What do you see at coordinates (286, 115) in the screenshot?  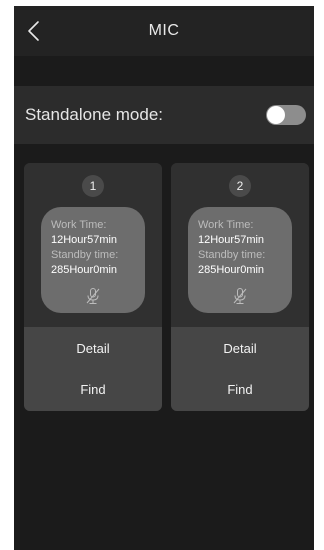 I see `standalone-mode-toggle` at bounding box center [286, 115].